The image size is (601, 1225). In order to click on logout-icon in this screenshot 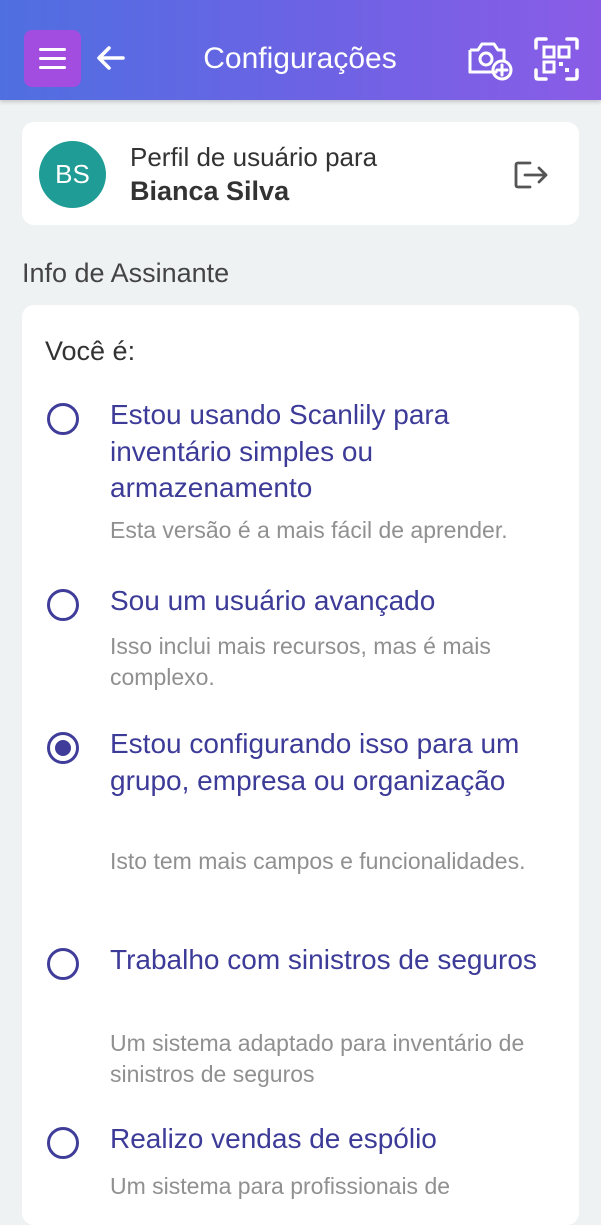, I will do `click(531, 175)`.